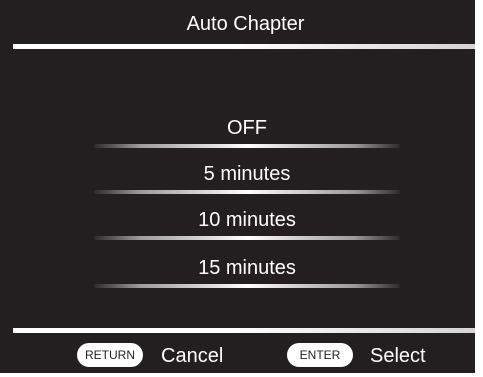 This screenshot has height=377, width=483. Describe the element at coordinates (398, 356) in the screenshot. I see `select-label: Select` at that location.